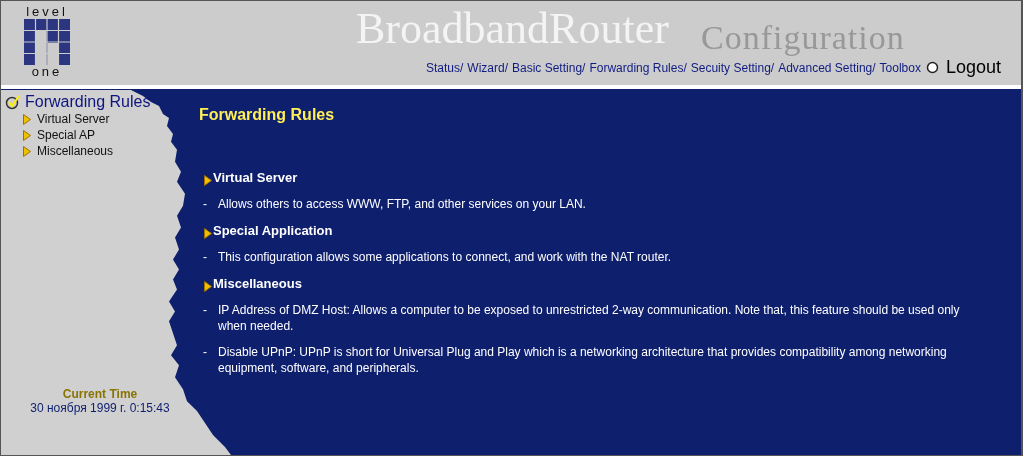  Describe the element at coordinates (257, 283) in the screenshot. I see `section-heading: Miscellaneous` at that location.